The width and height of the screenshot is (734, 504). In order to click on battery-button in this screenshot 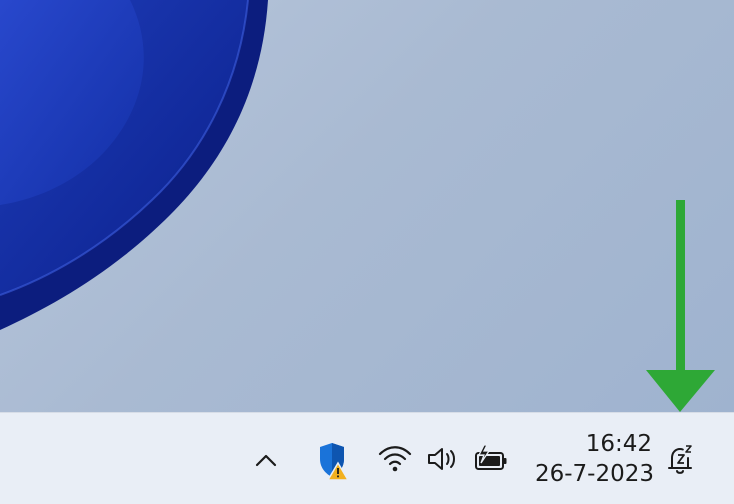, I will do `click(490, 459)`.